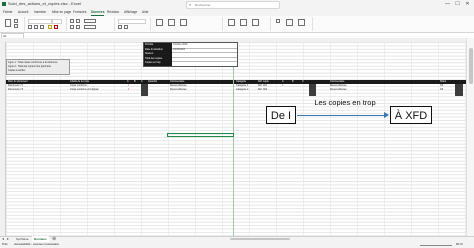 Image resolution: width=474 pixels, height=248 pixels. What do you see at coordinates (17, 70) in the screenshot?
I see `note-line: Copies à vérifier` at bounding box center [17, 70].